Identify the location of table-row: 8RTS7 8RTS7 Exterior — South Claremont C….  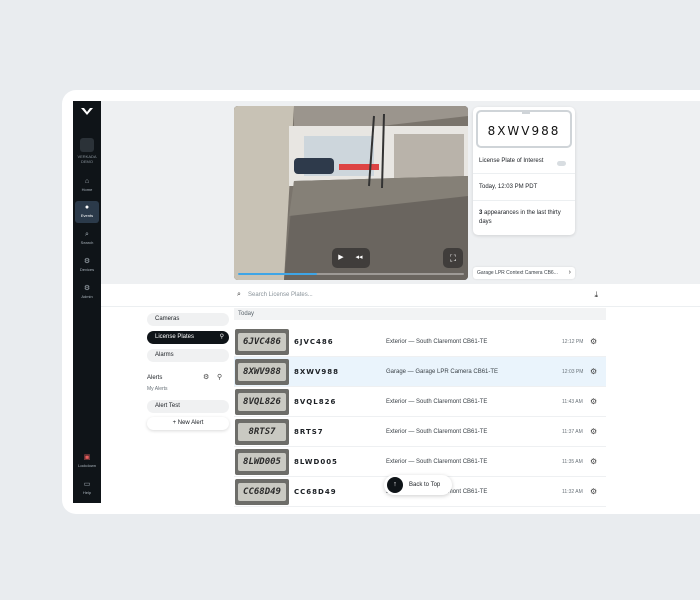
(420, 432).